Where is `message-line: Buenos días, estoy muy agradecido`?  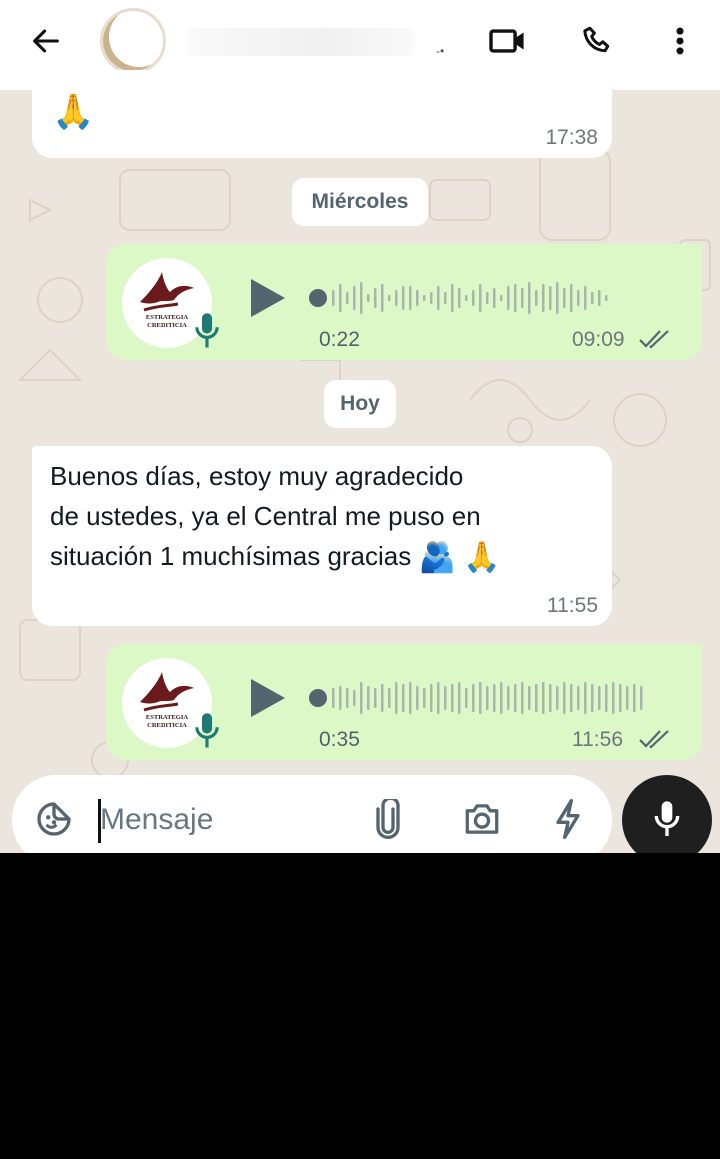
message-line: Buenos días, estoy muy agradecido is located at coordinates (257, 476).